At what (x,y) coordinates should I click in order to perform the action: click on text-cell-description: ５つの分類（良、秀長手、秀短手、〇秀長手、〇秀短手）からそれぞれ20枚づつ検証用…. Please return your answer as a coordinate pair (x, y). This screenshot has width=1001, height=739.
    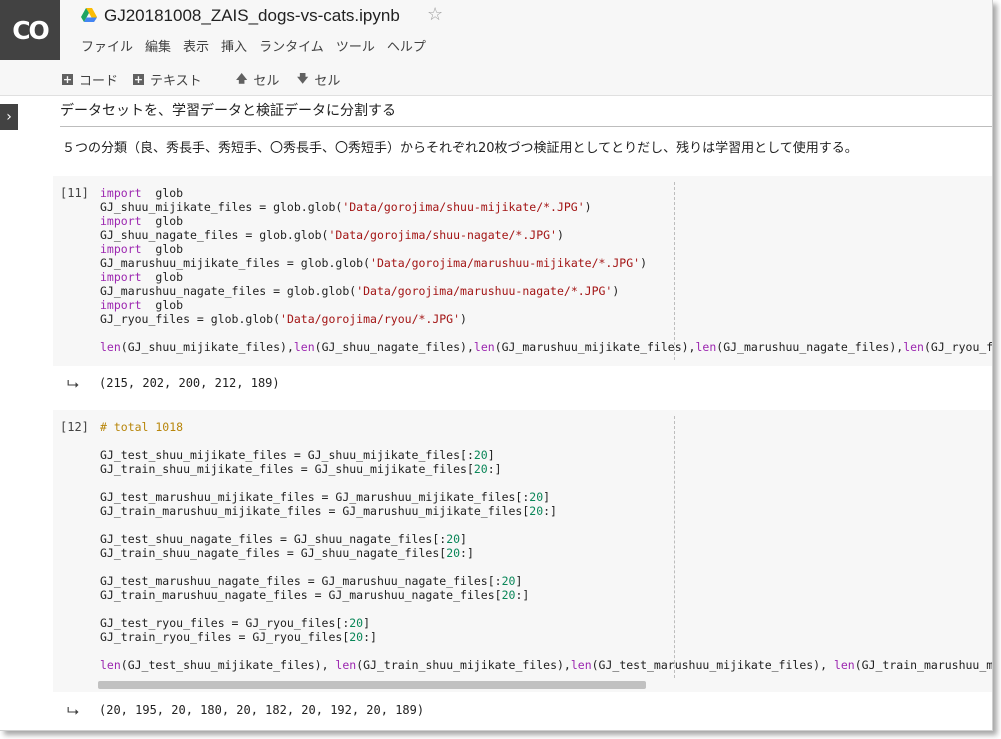
    Looking at the image, I should click on (460, 146).